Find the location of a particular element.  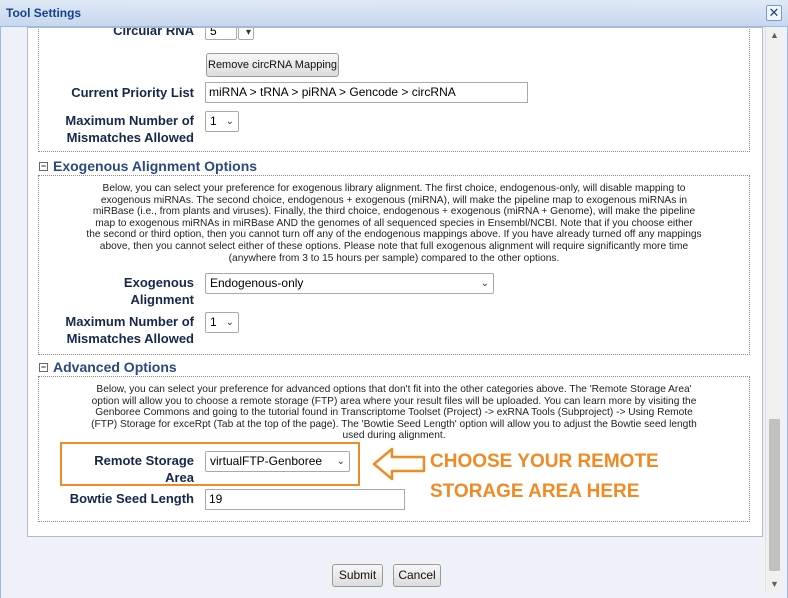

vertical-scrollbar: ▲ ▼ is located at coordinates (773, 310).